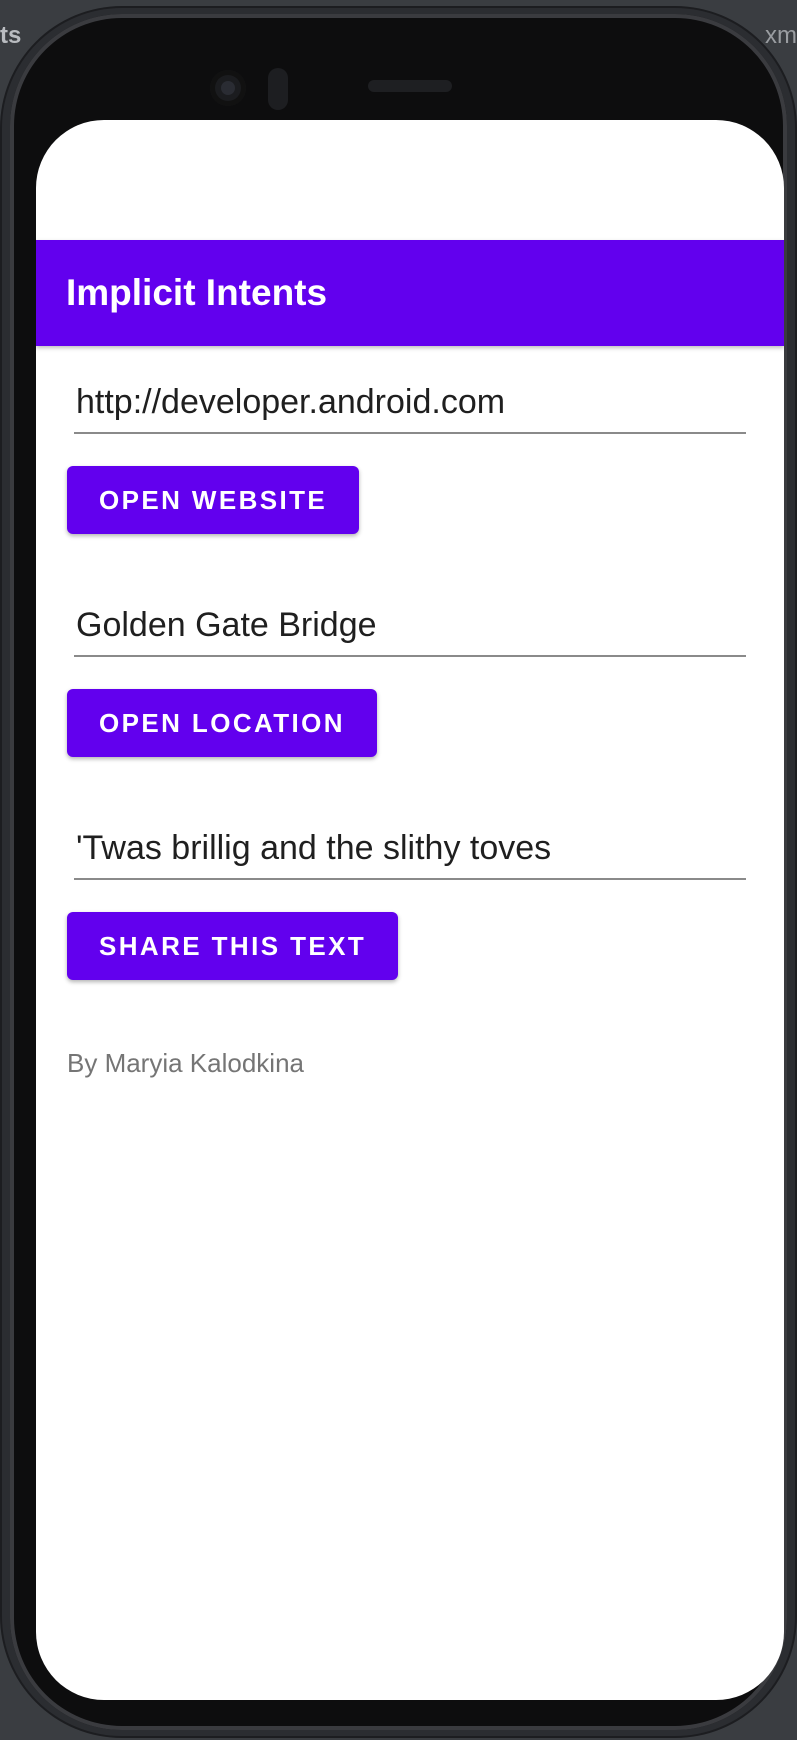 The image size is (797, 1740). What do you see at coordinates (410, 86) in the screenshot?
I see `earpiece-speaker-icon` at bounding box center [410, 86].